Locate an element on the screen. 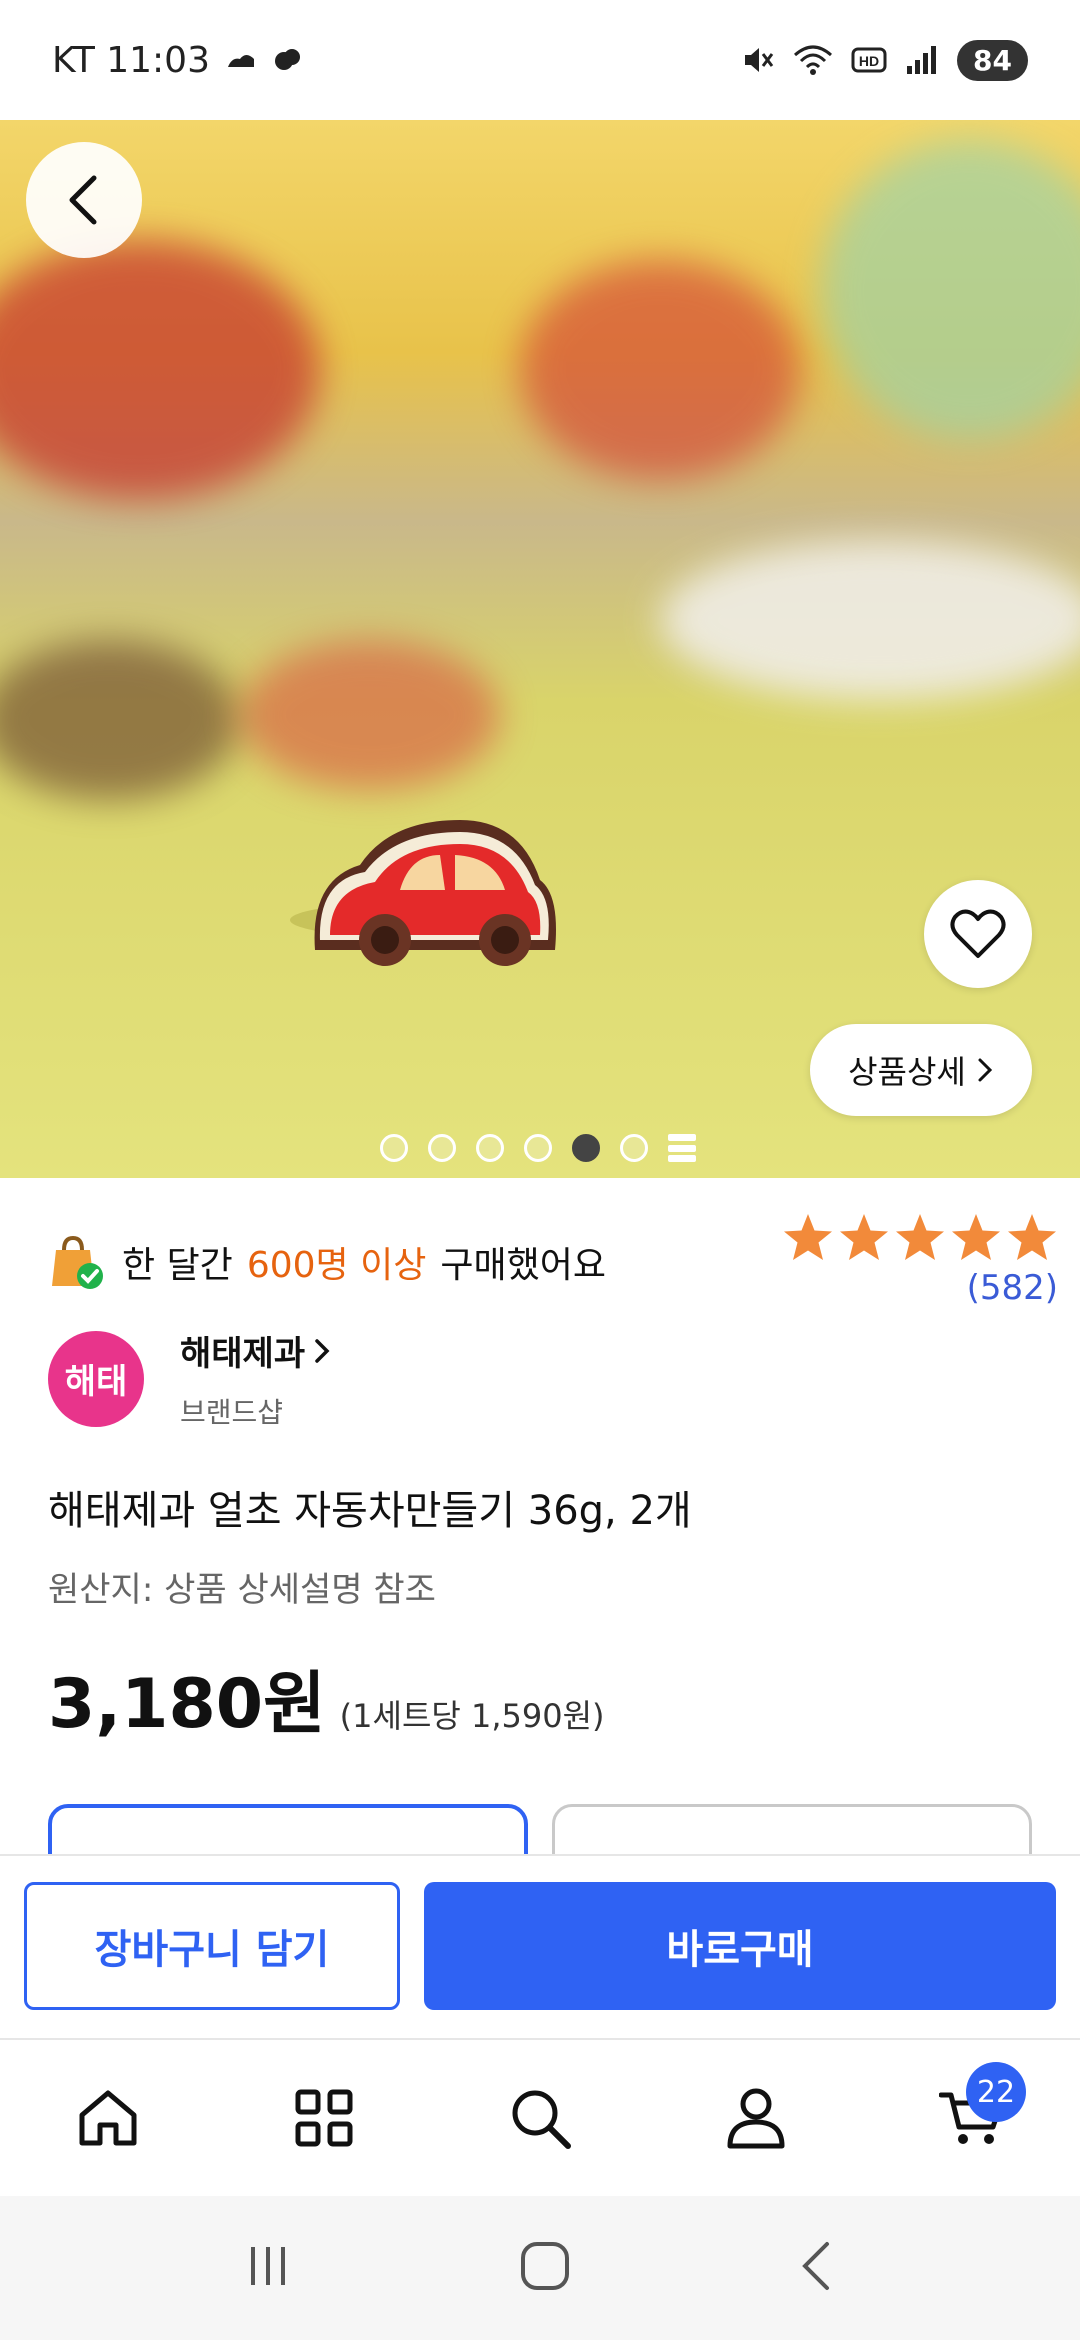  social-proof-suffix: 구매했어요 is located at coordinates (523, 1265).